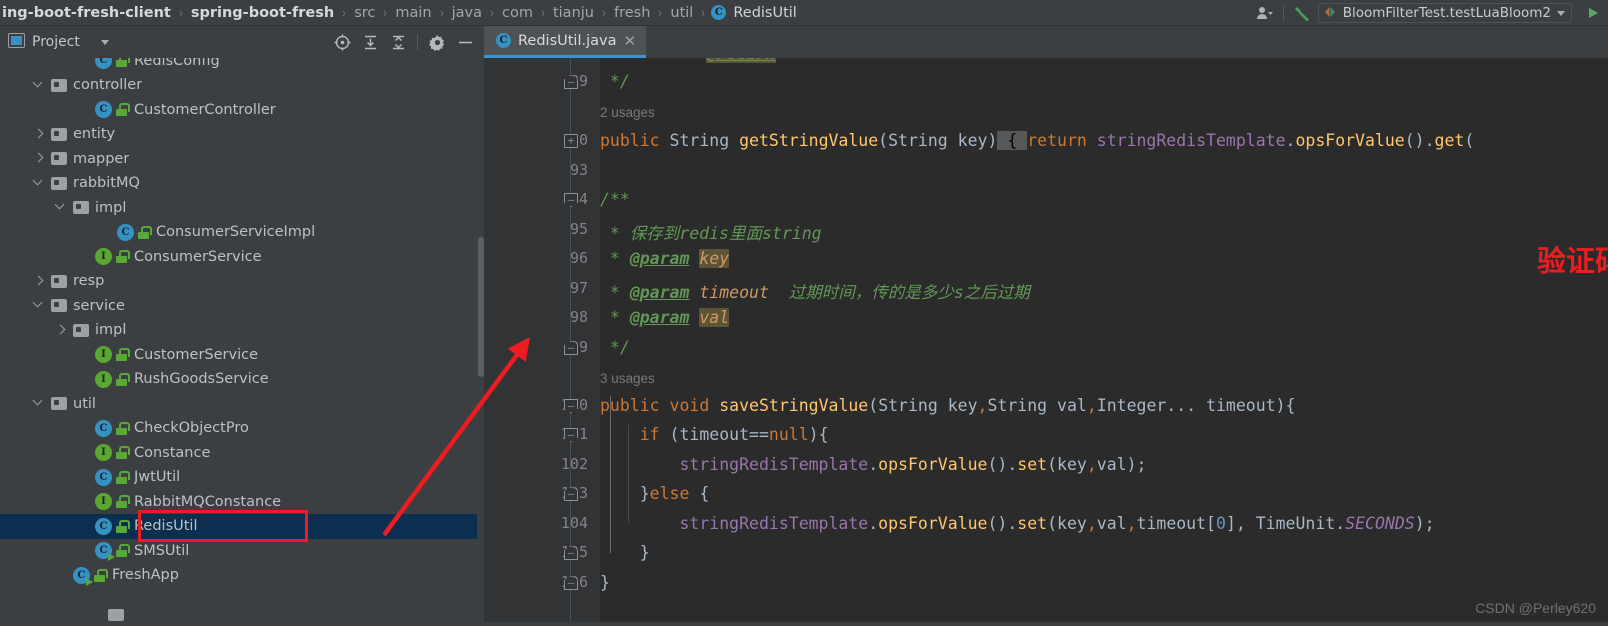  Describe the element at coordinates (437, 42) in the screenshot. I see `settings-gear-icon` at that location.